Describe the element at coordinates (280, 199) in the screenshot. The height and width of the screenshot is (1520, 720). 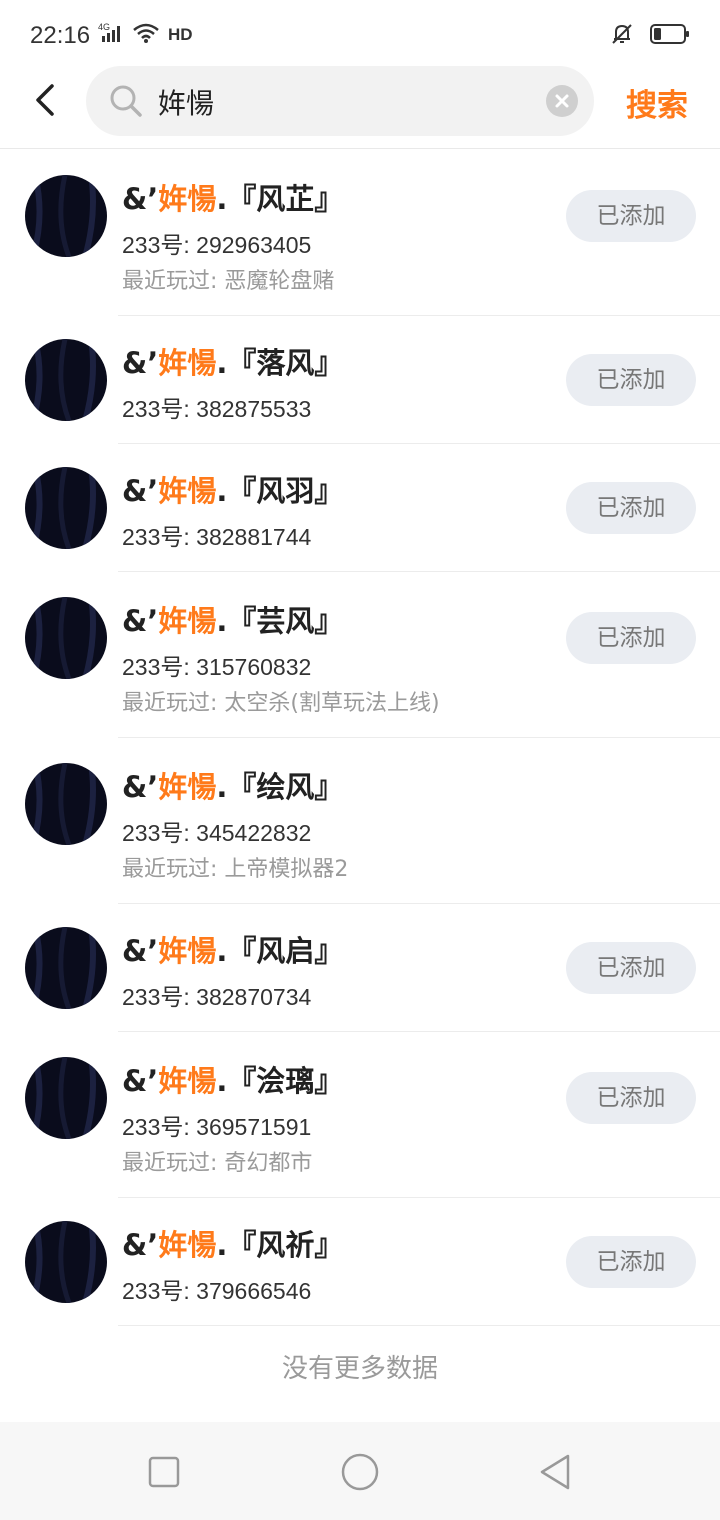
I see `user-name-suffix: .『风芷』` at that location.